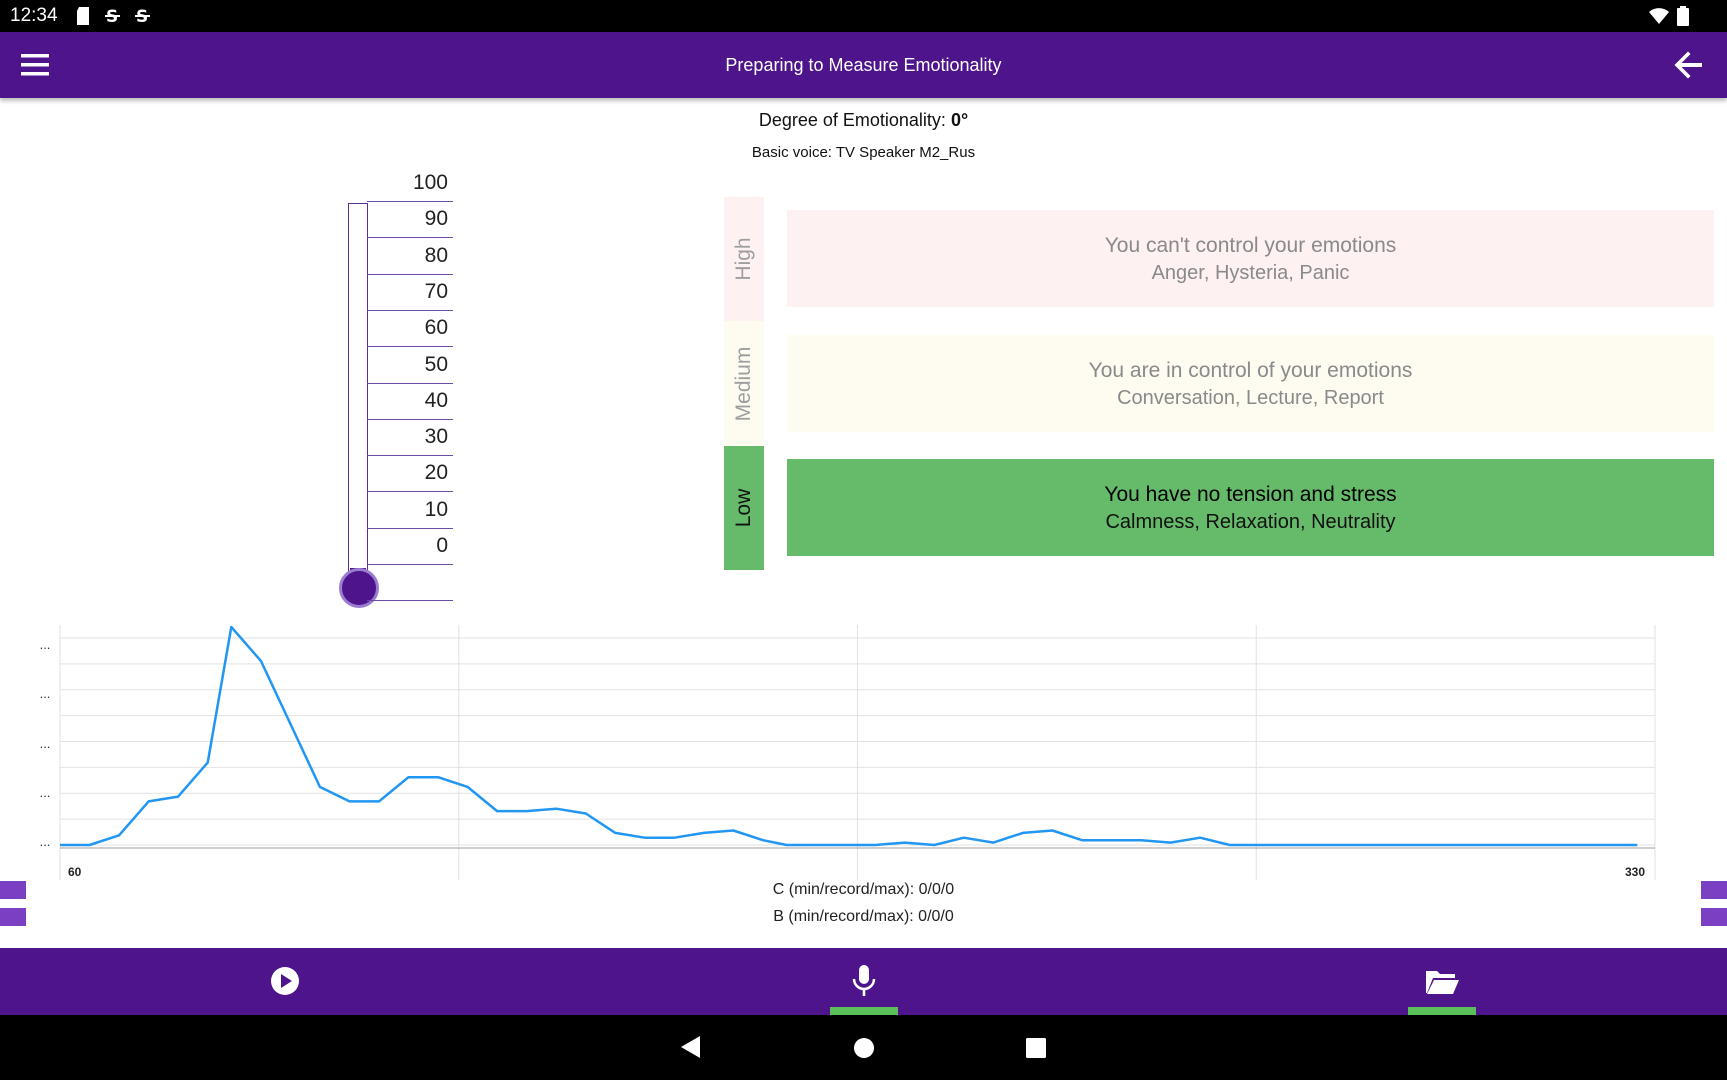 The image size is (1727, 1080). I want to click on degree-value: 0°, so click(959, 120).